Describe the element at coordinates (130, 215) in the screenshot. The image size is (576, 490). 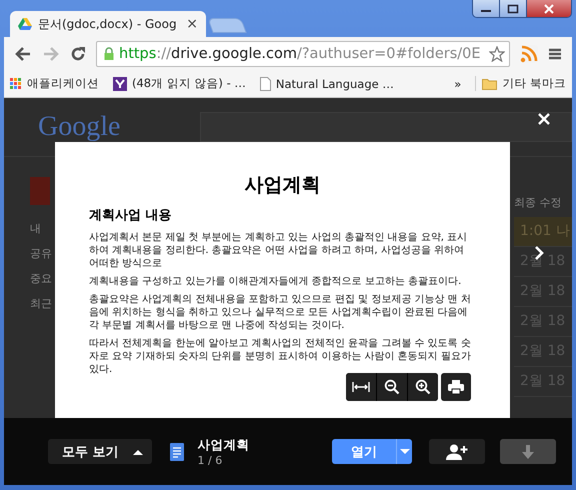
I see `section-heading: 계획사업 내용` at that location.